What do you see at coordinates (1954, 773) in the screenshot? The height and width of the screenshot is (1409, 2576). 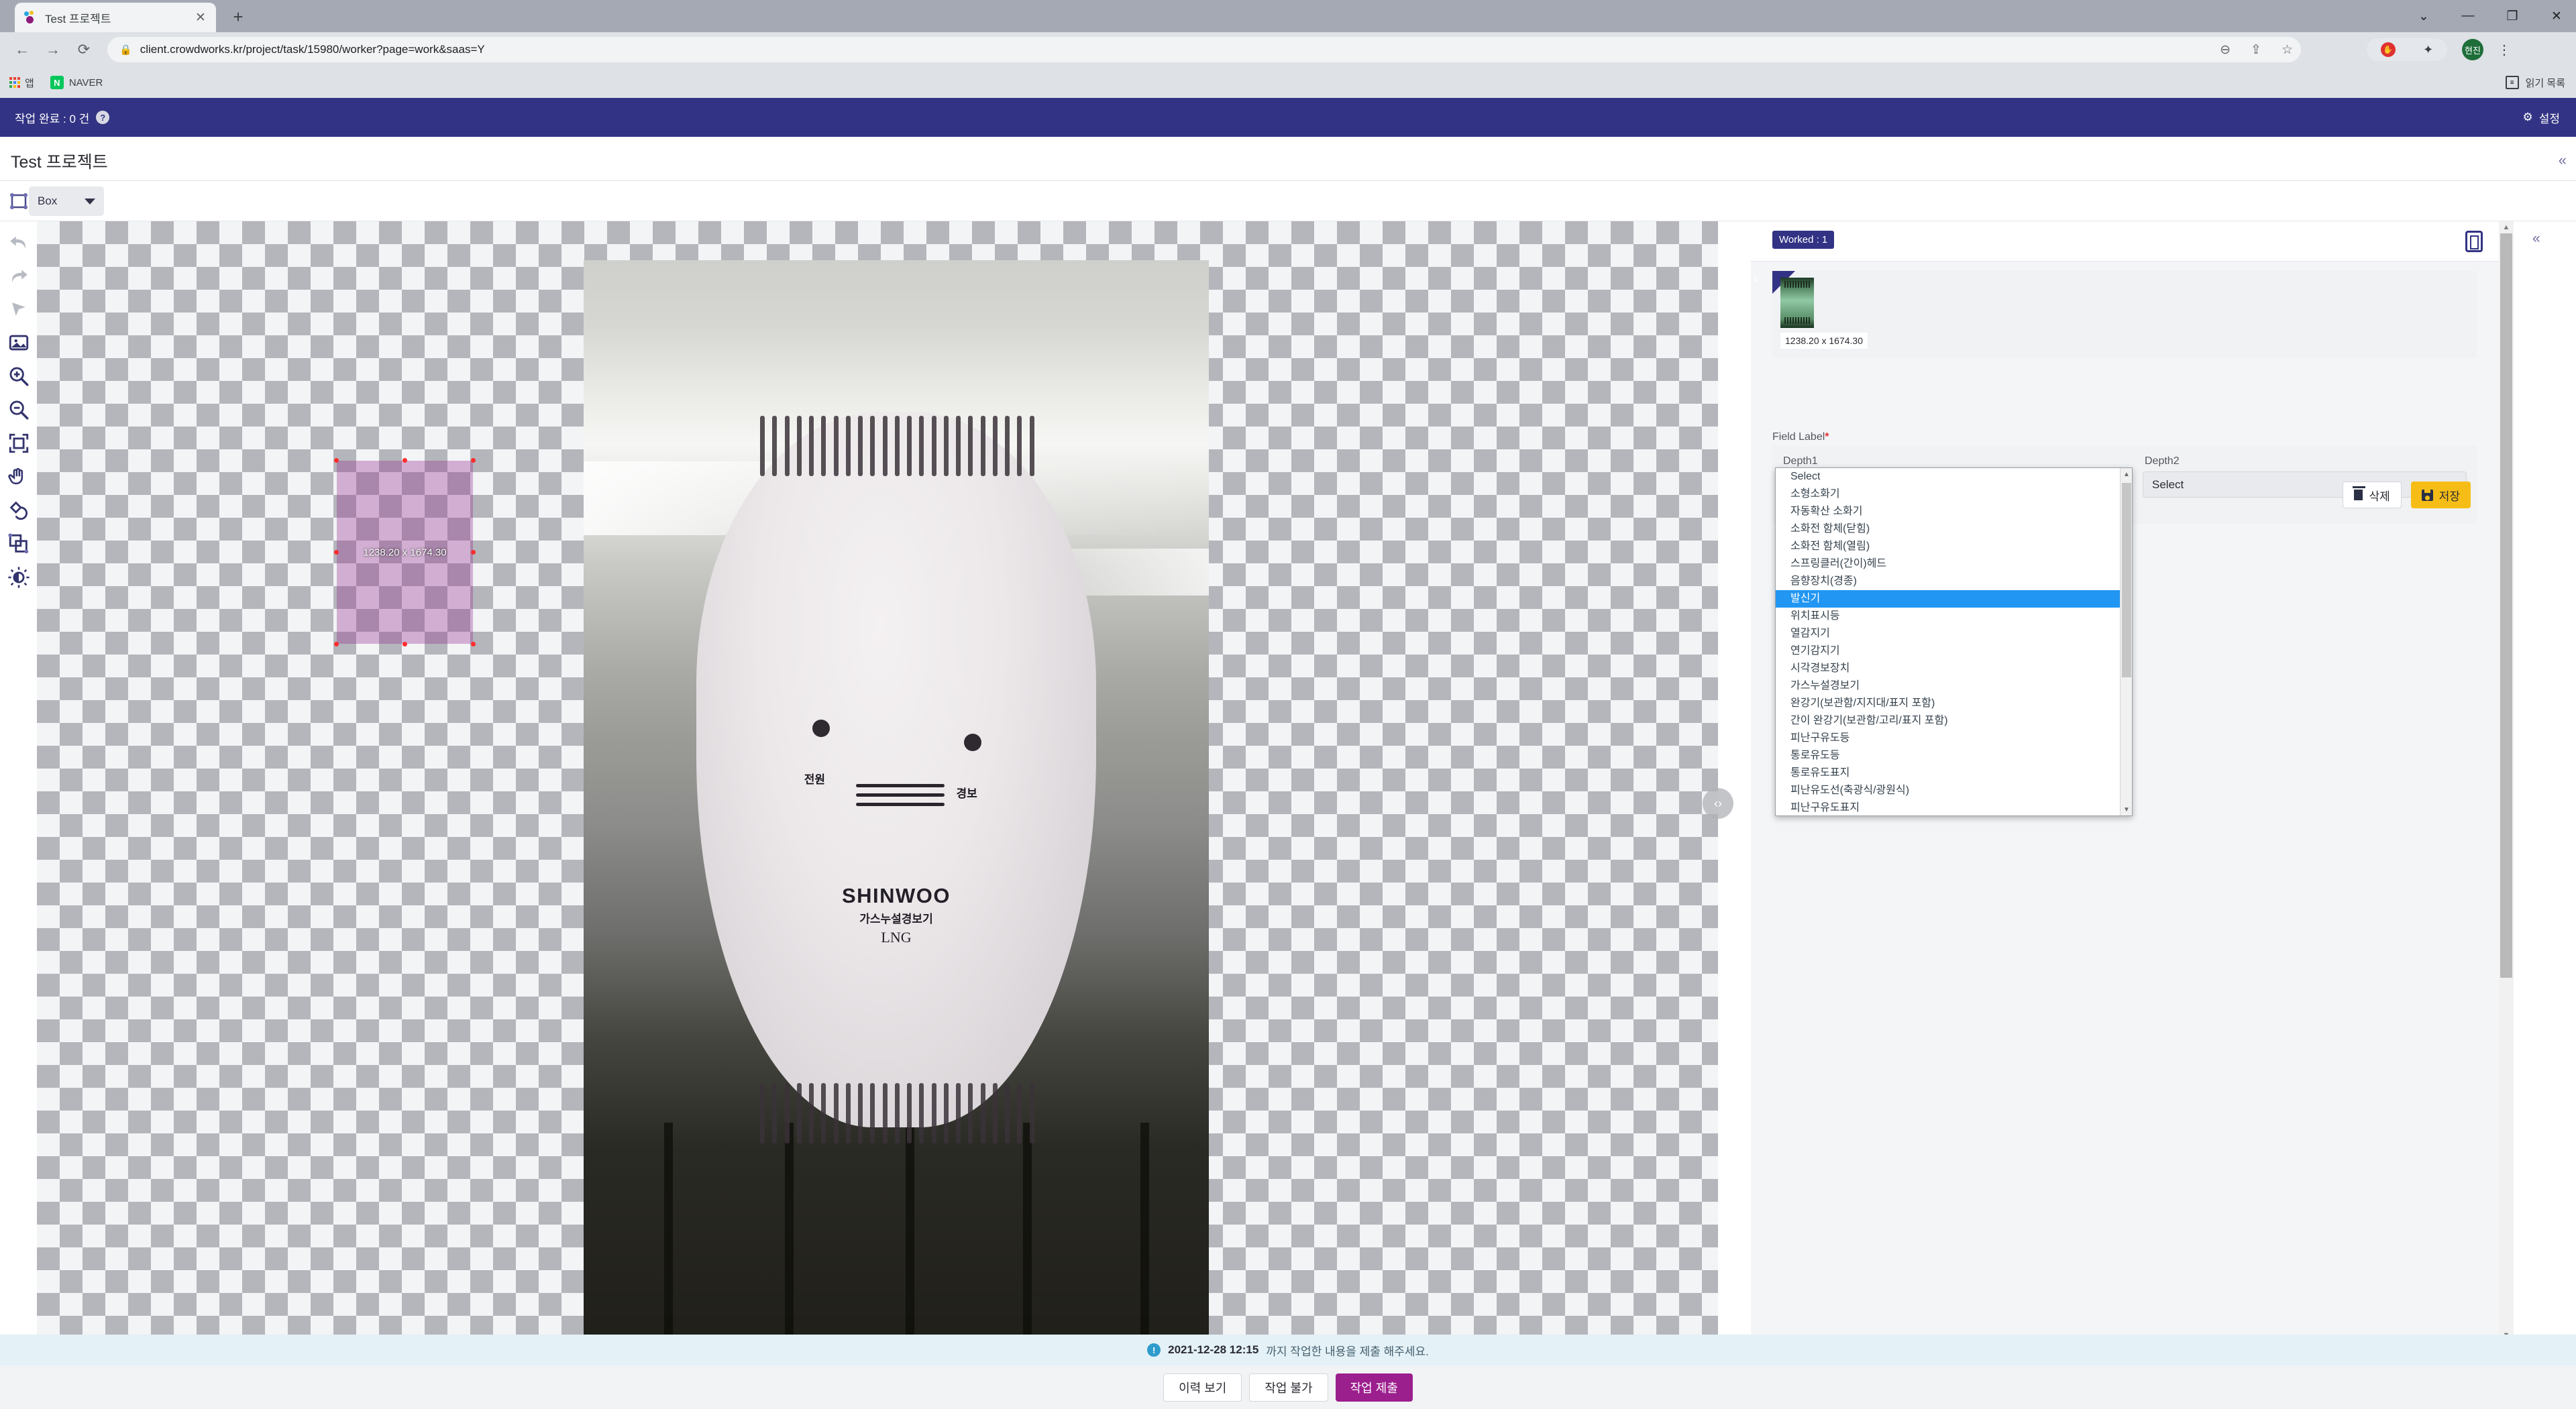 I see `dropdown-option: 통로유도표지` at bounding box center [1954, 773].